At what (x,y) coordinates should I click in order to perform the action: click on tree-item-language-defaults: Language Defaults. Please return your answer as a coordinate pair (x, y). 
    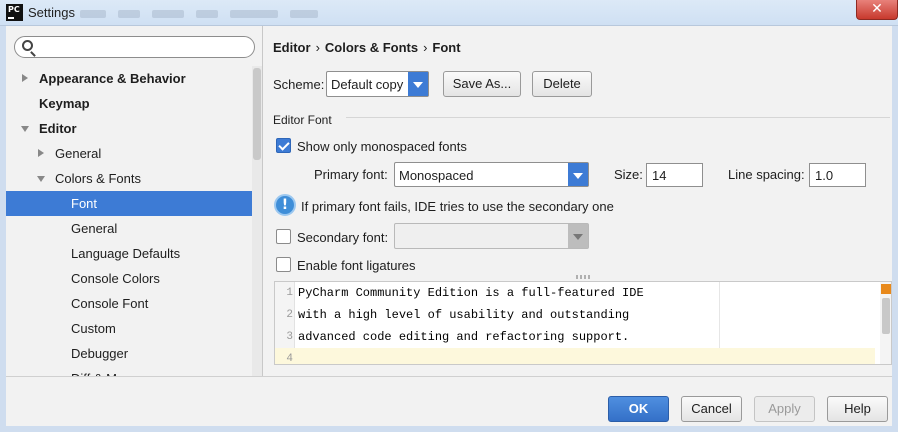
    Looking at the image, I should click on (129, 253).